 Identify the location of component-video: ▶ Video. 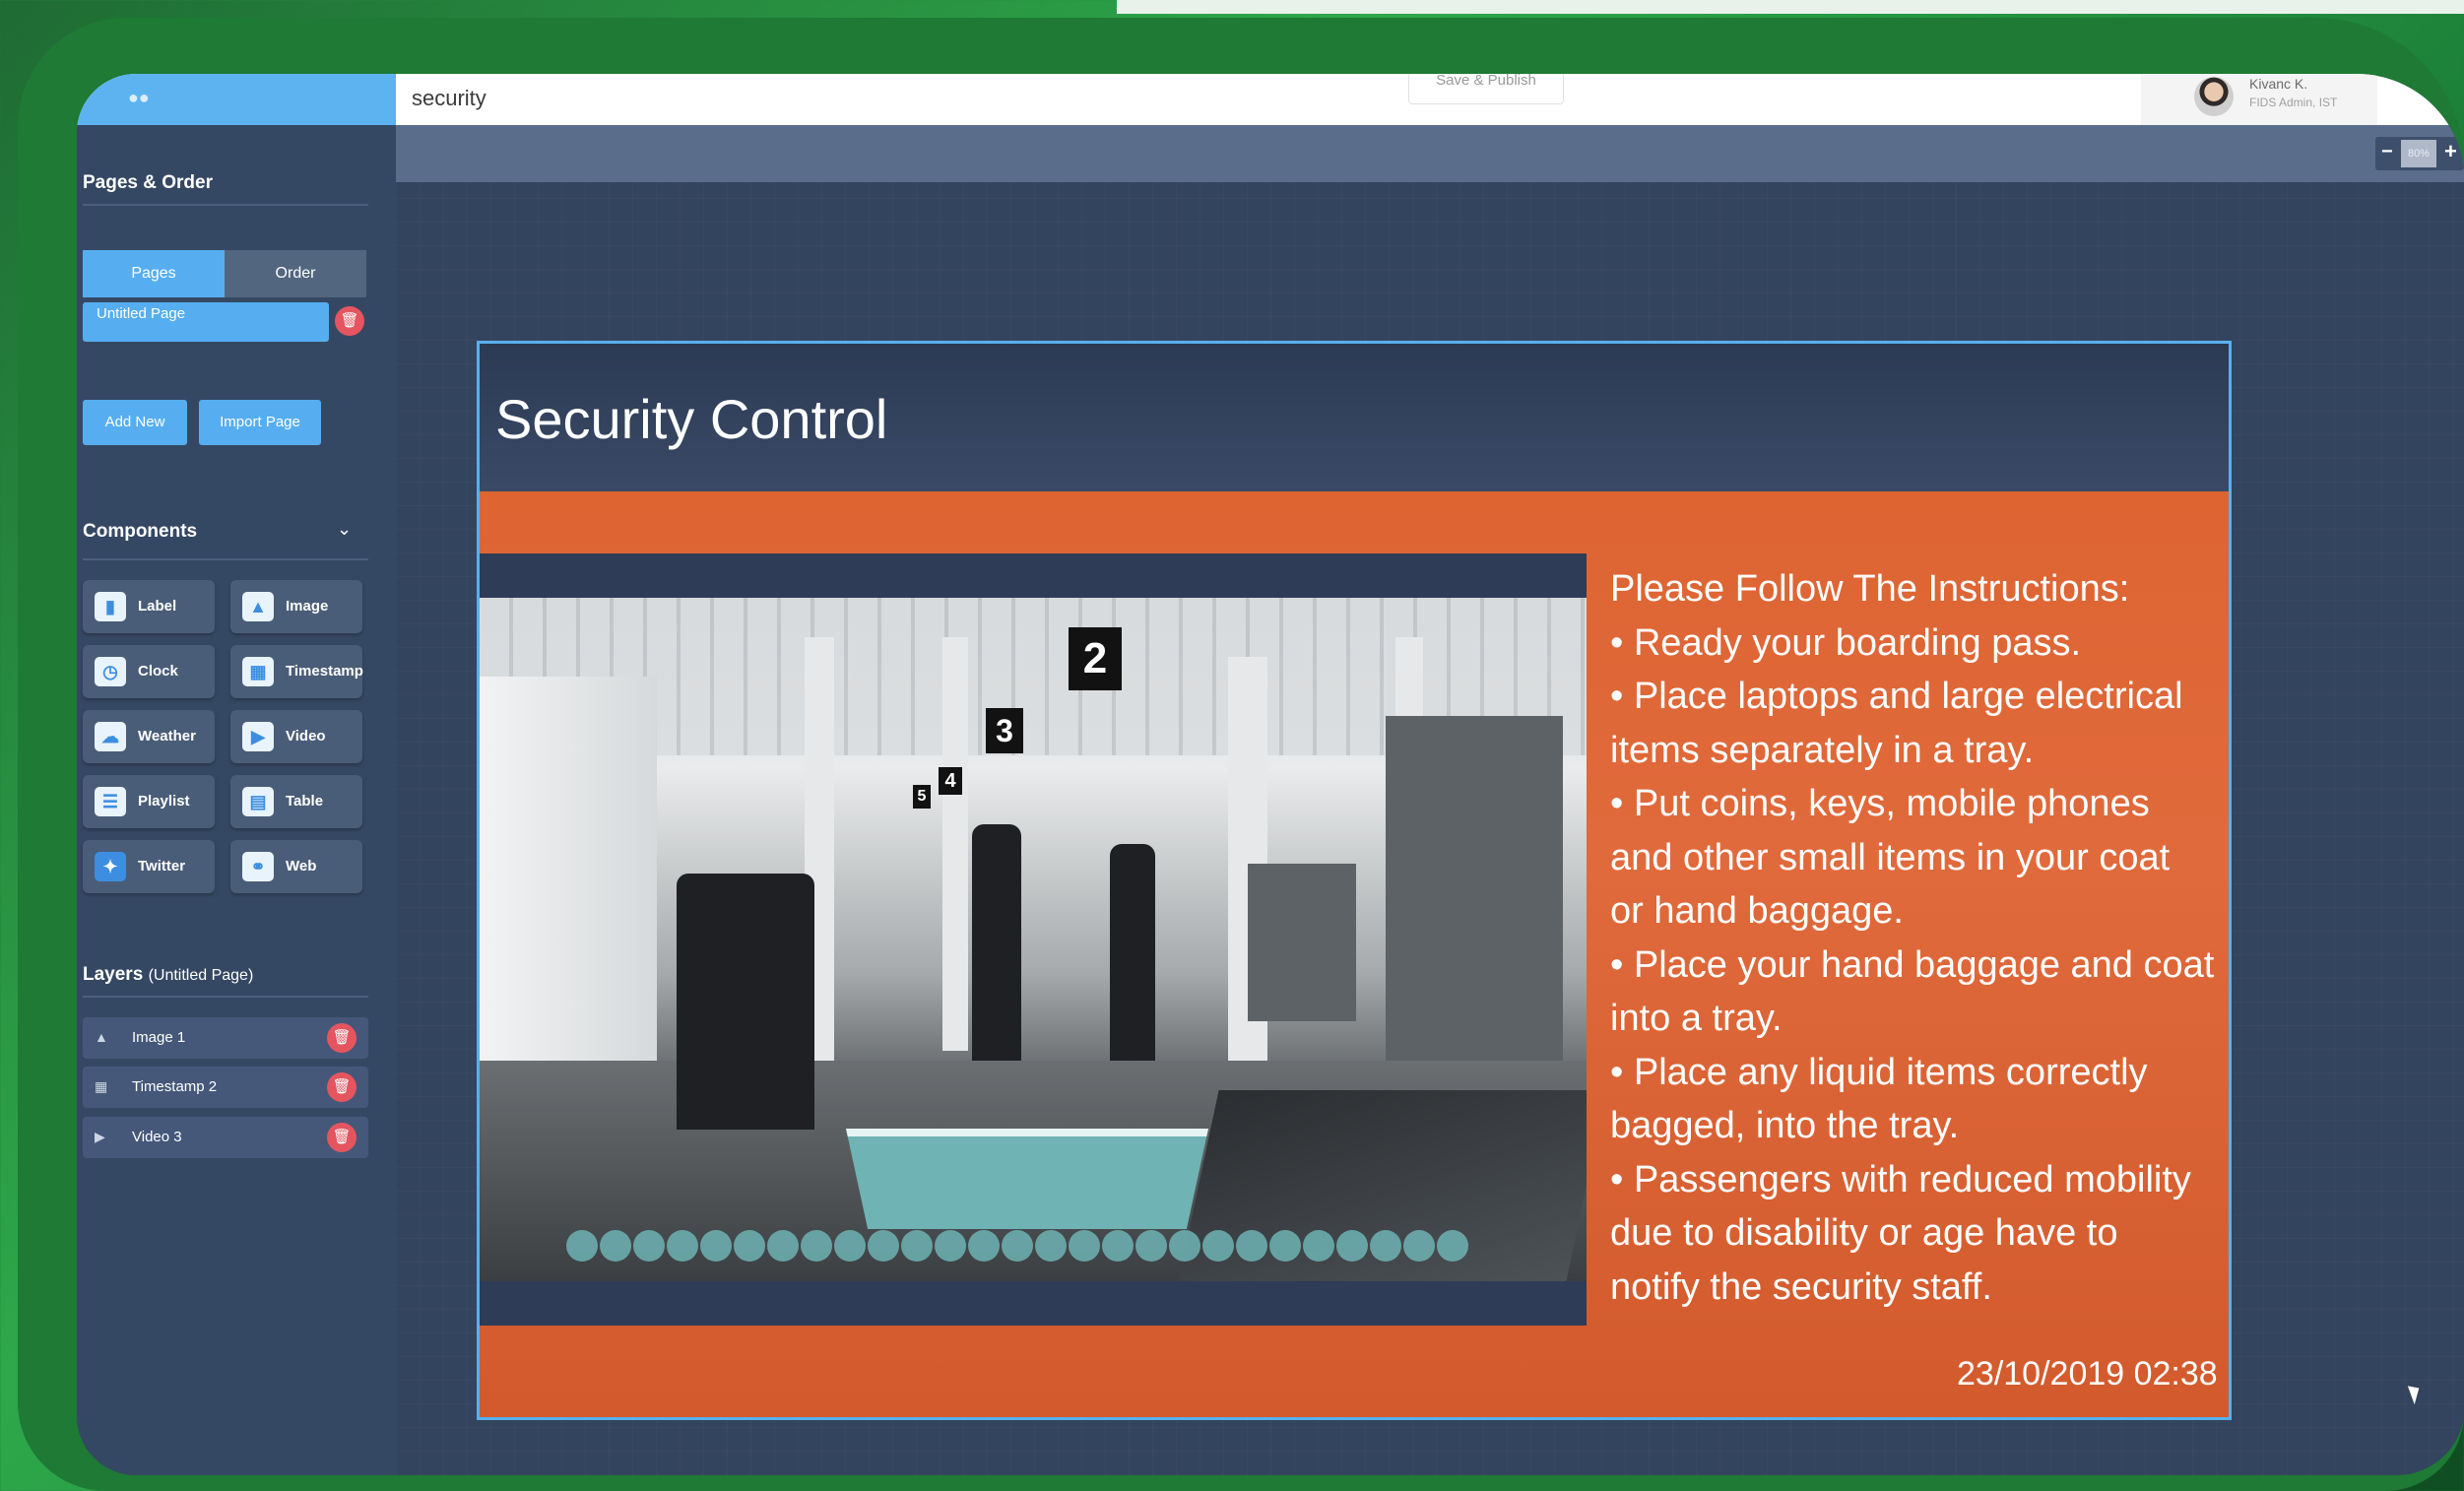
(296, 737).